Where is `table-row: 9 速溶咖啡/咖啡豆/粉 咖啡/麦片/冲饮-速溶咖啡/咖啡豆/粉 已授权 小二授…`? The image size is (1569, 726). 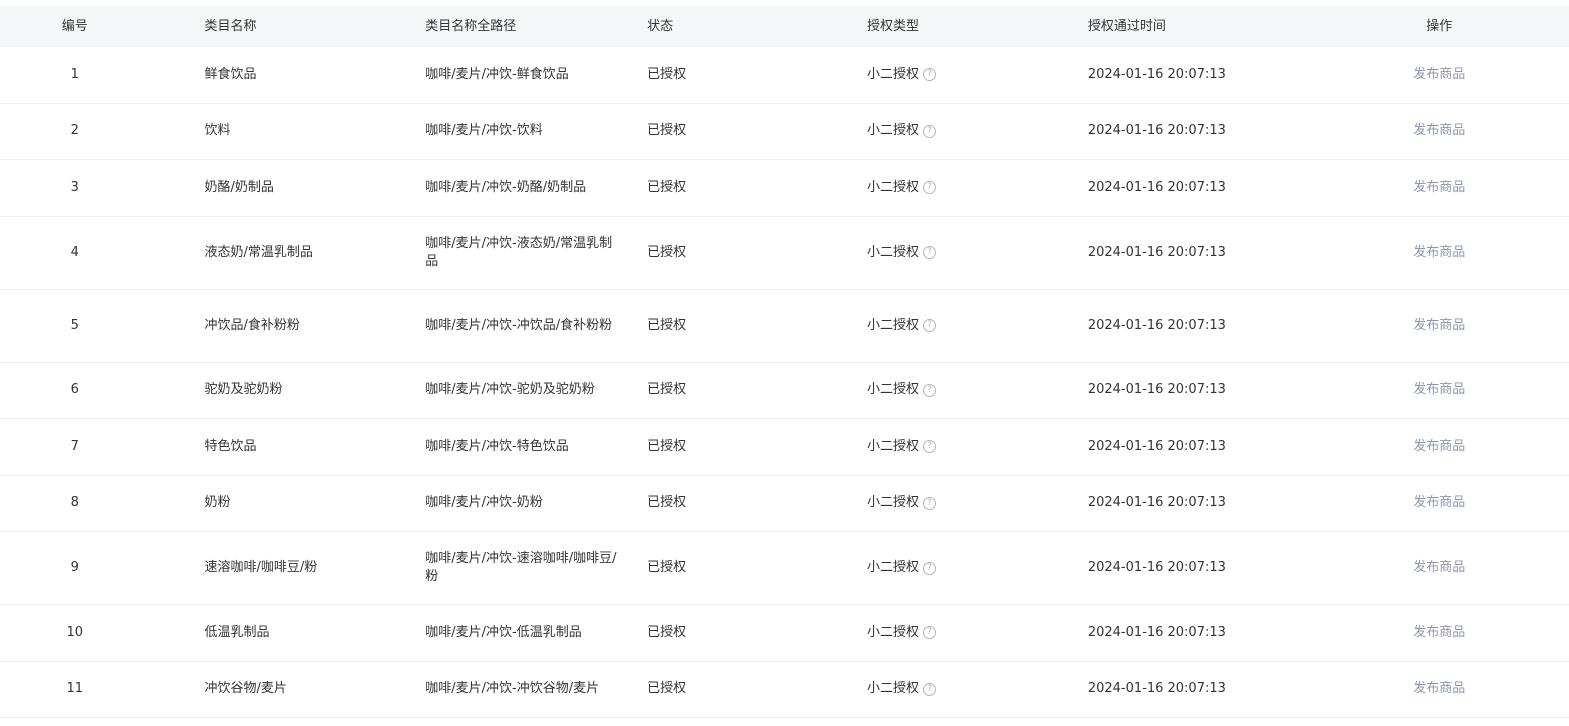
table-row: 9 速溶咖啡/咖啡豆/粉 咖啡/麦片/冲饮-速溶咖啡/咖啡豆/粉 已授权 小二授… is located at coordinates (784, 568).